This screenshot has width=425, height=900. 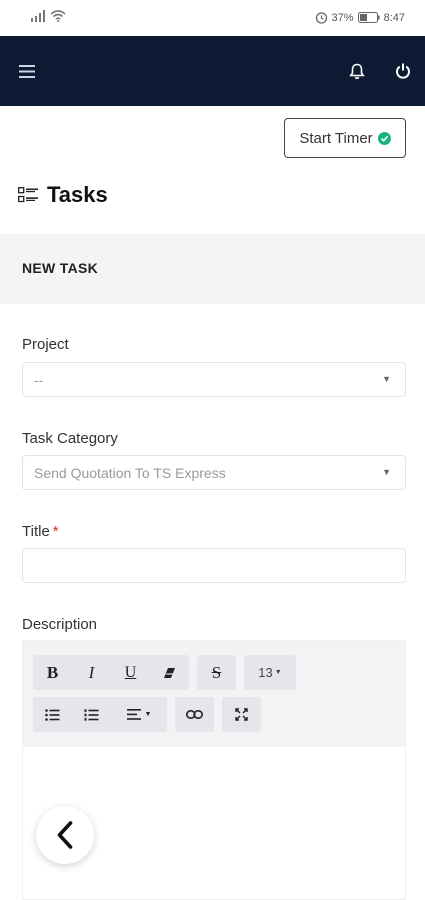 I want to click on section-title: NEW TASK, so click(x=60, y=268).